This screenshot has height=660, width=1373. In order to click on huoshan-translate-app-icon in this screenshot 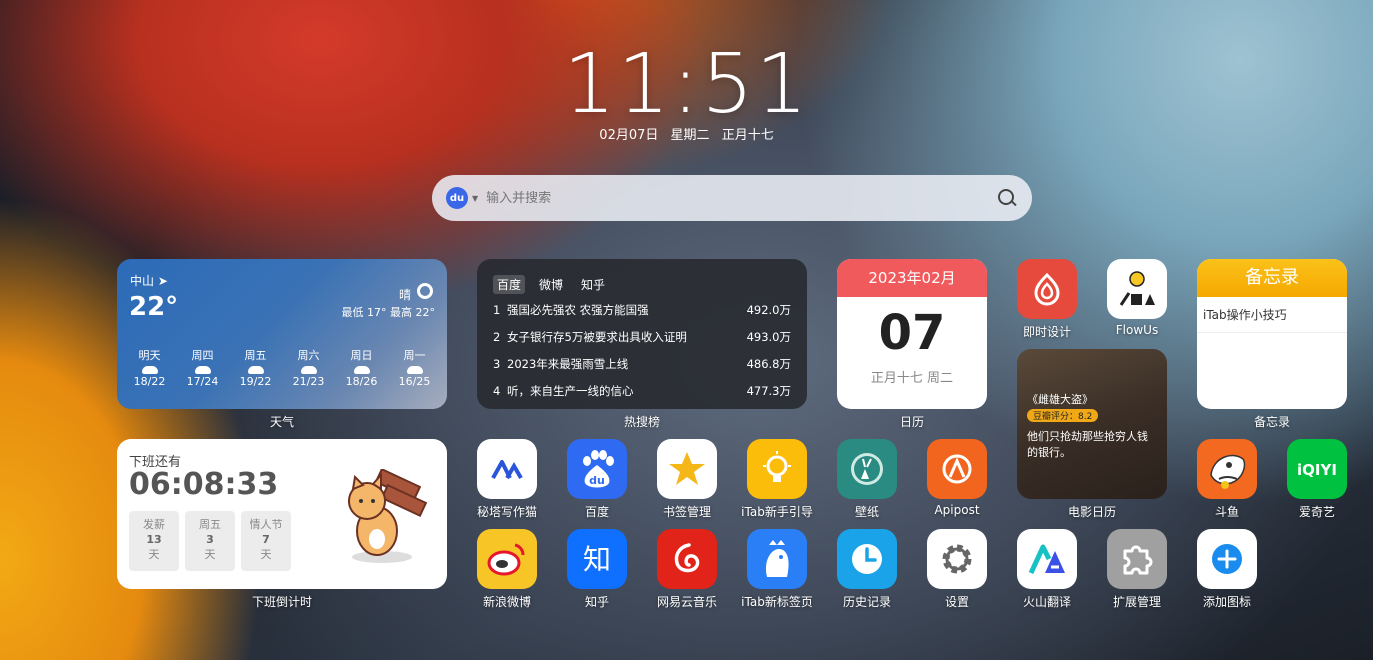, I will do `click(1047, 559)`.